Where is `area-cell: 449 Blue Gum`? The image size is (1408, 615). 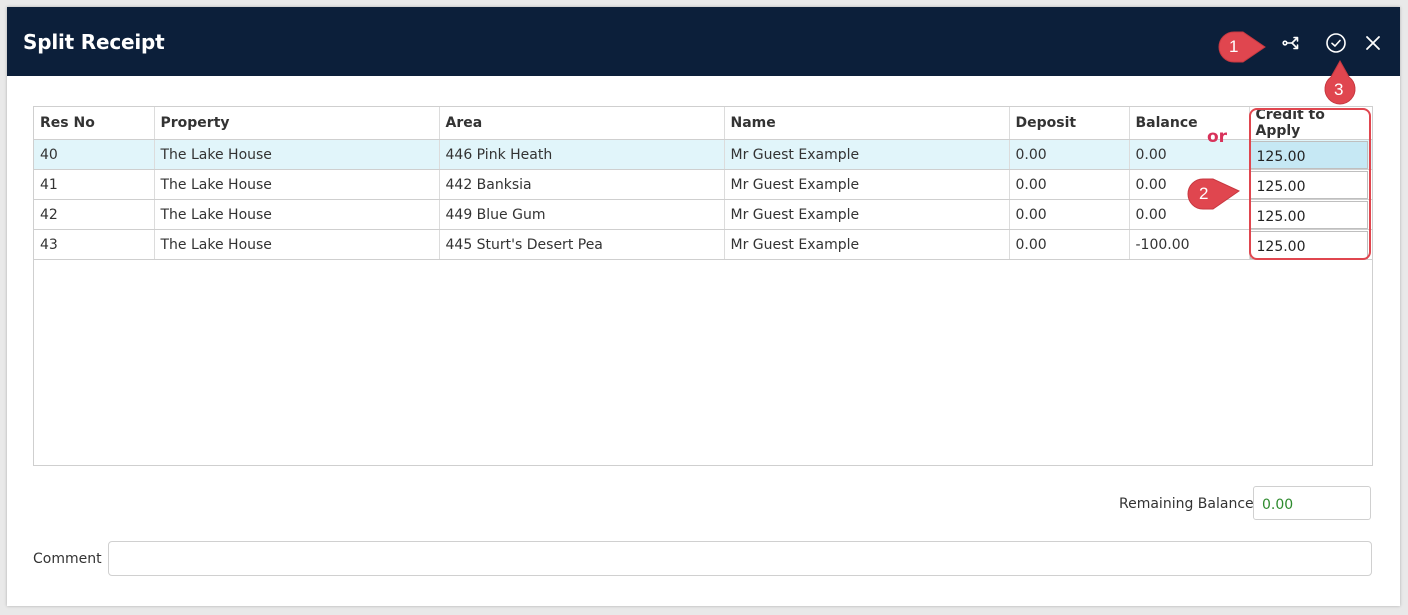
area-cell: 449 Blue Gum is located at coordinates (581, 215).